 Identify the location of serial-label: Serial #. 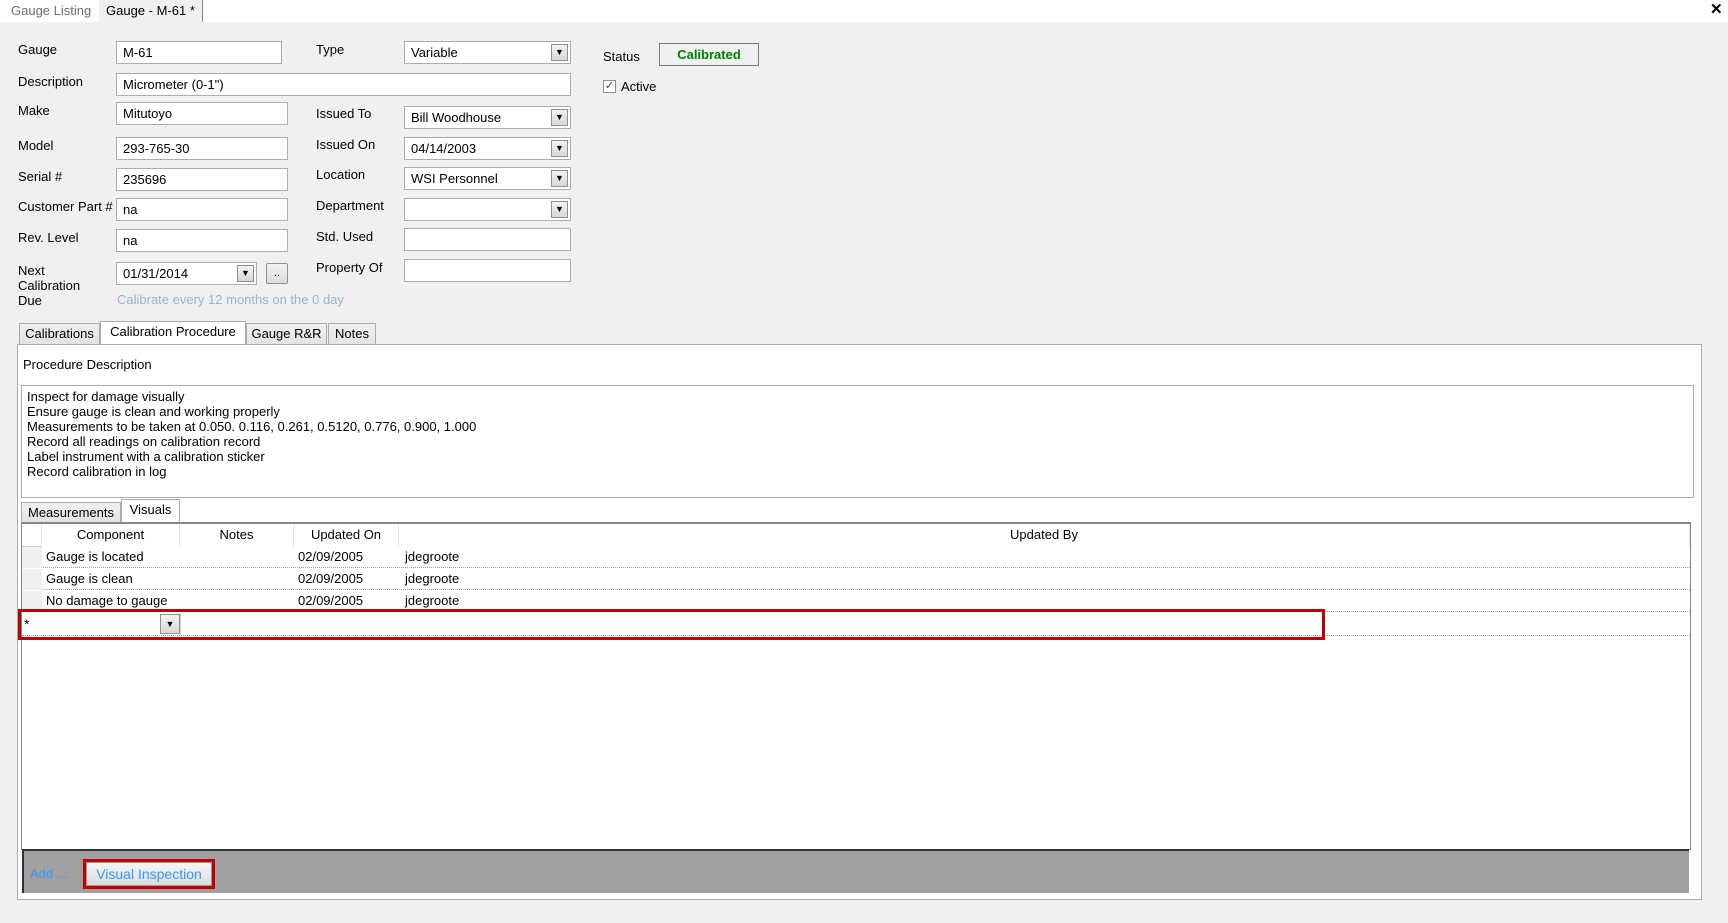
(40, 176).